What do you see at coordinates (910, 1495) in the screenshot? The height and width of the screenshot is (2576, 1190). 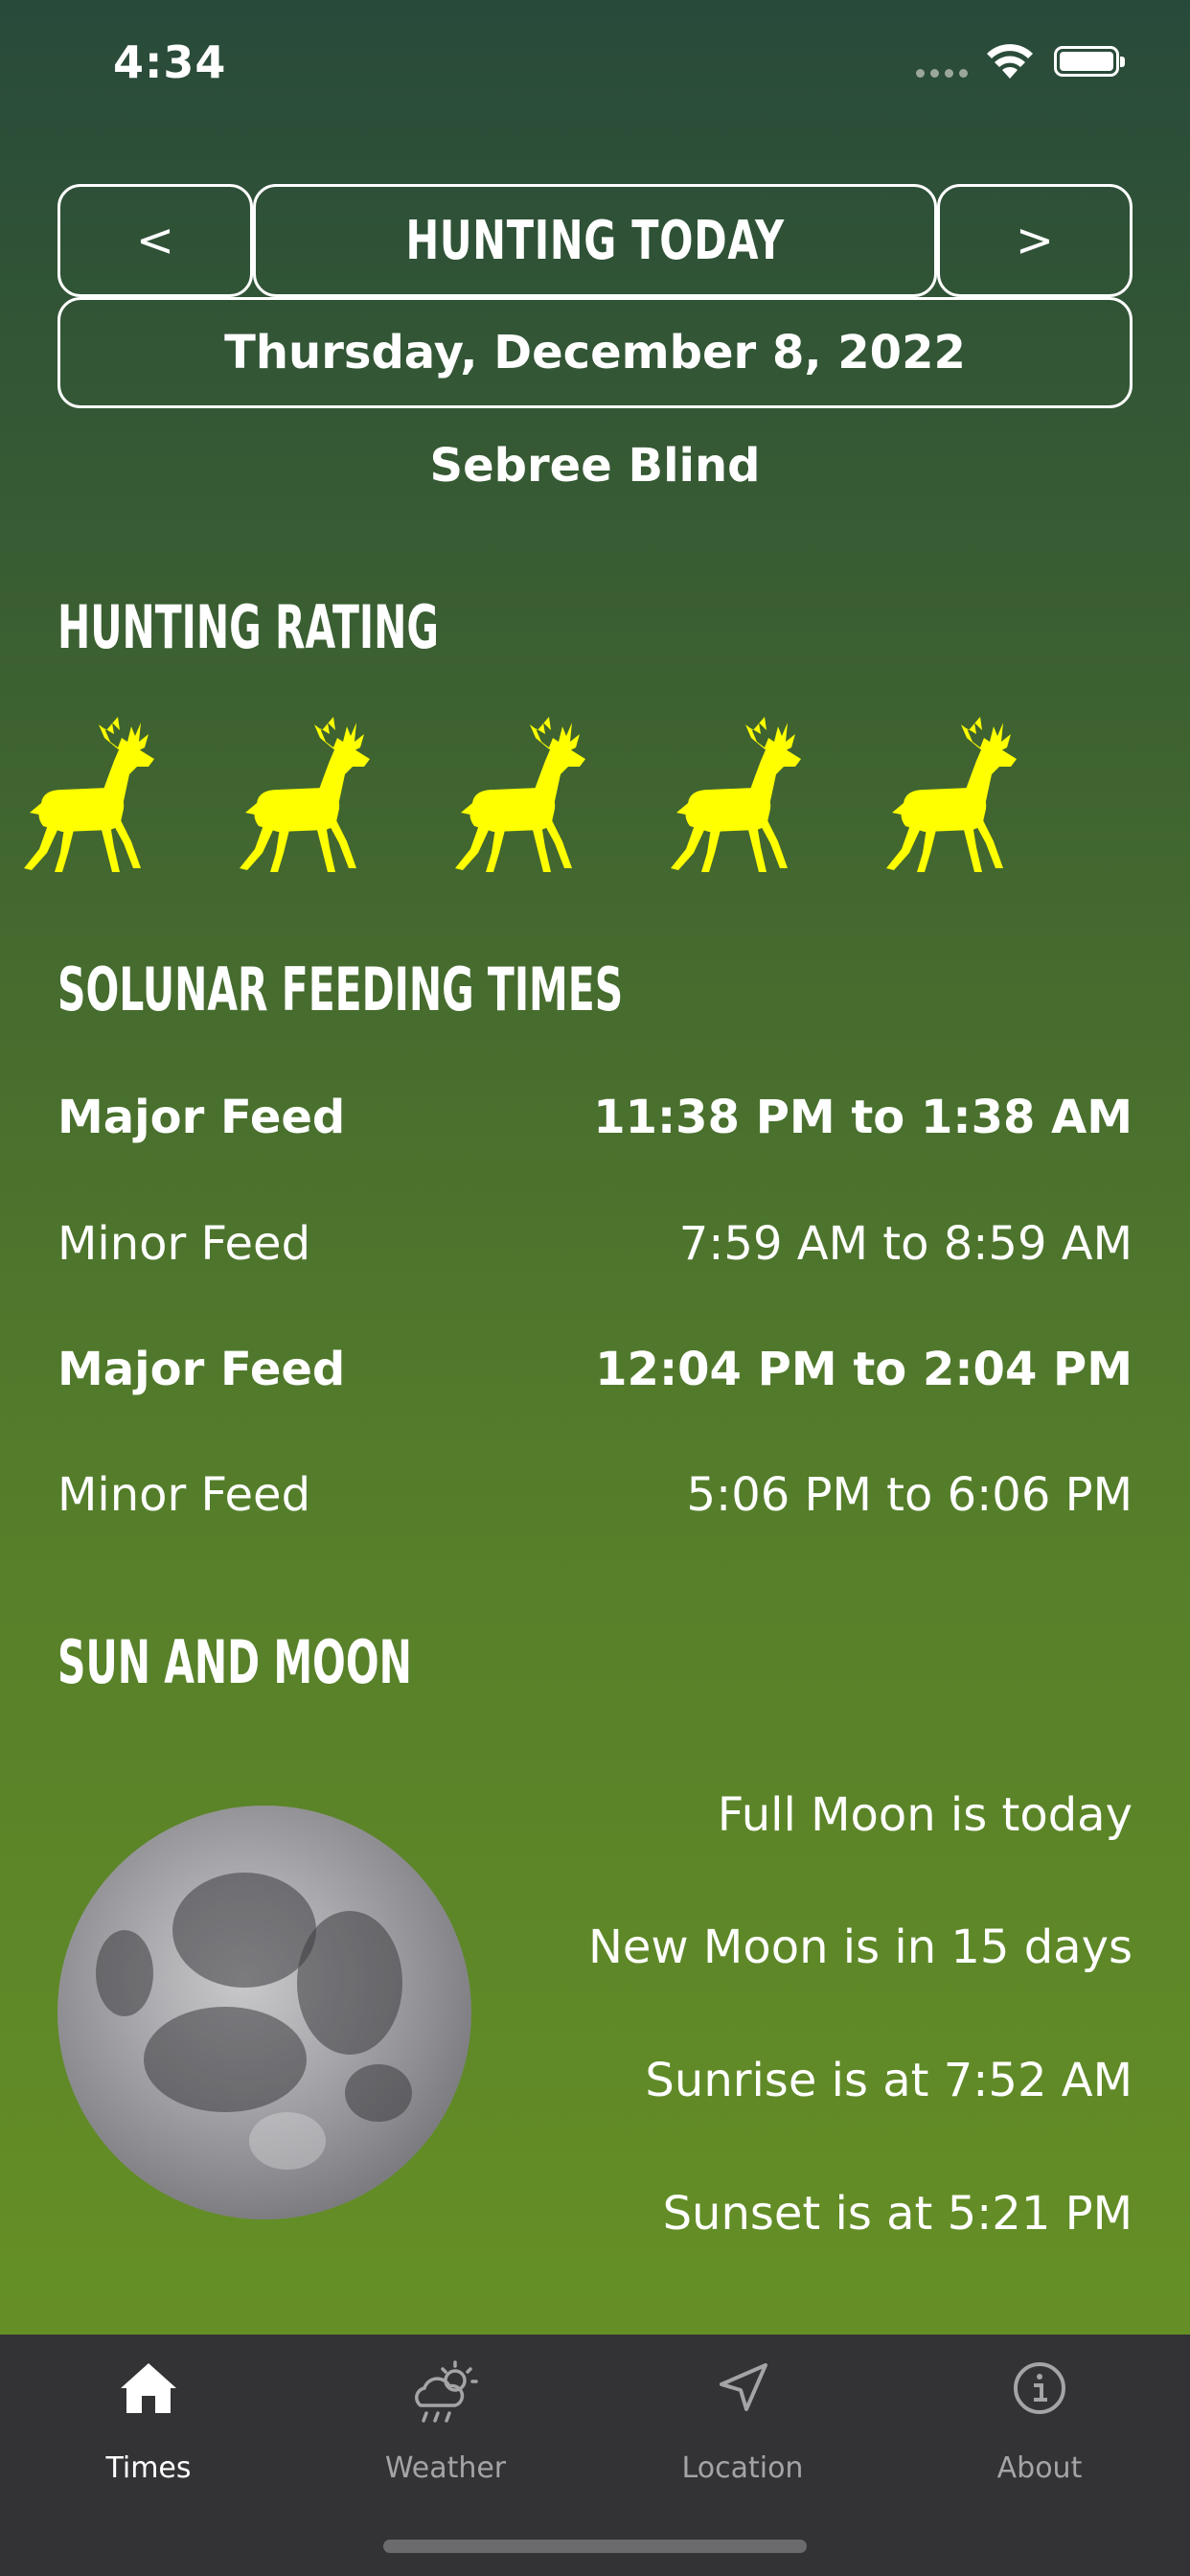 I see `feed-time: 5:06 PM to 6:06 PM` at bounding box center [910, 1495].